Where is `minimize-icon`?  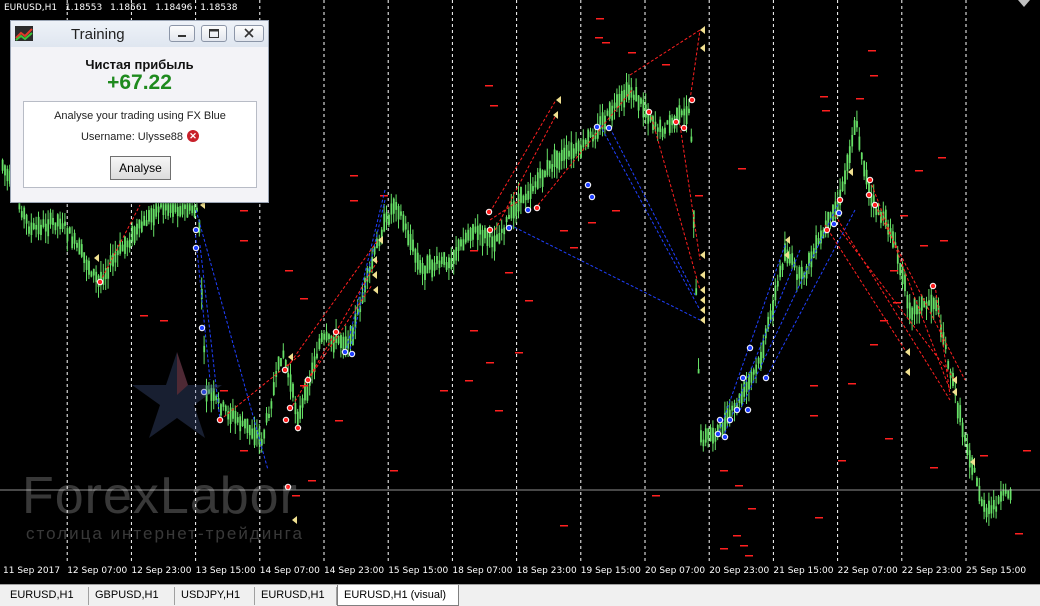
minimize-icon is located at coordinates (182, 36).